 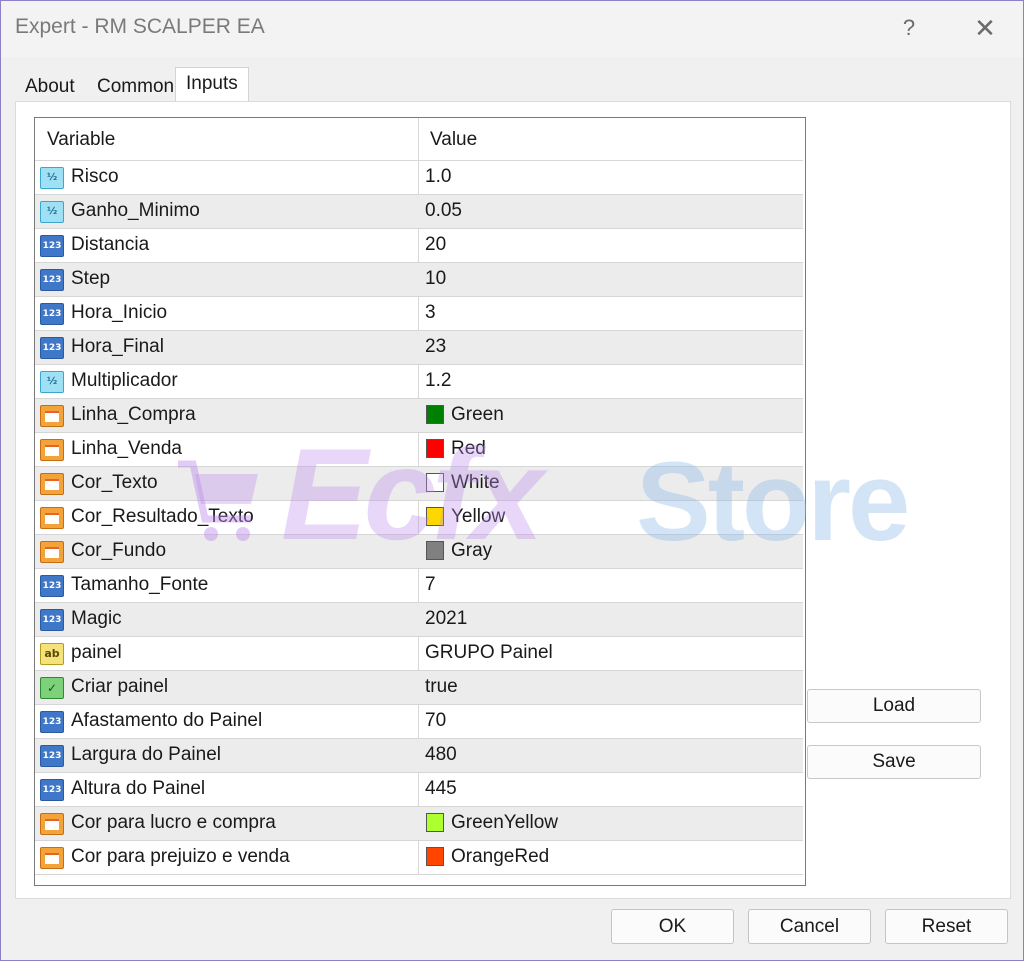 What do you see at coordinates (512, 29) in the screenshot?
I see `title-bar: Expert - RM SCALPER EA ? ✕` at bounding box center [512, 29].